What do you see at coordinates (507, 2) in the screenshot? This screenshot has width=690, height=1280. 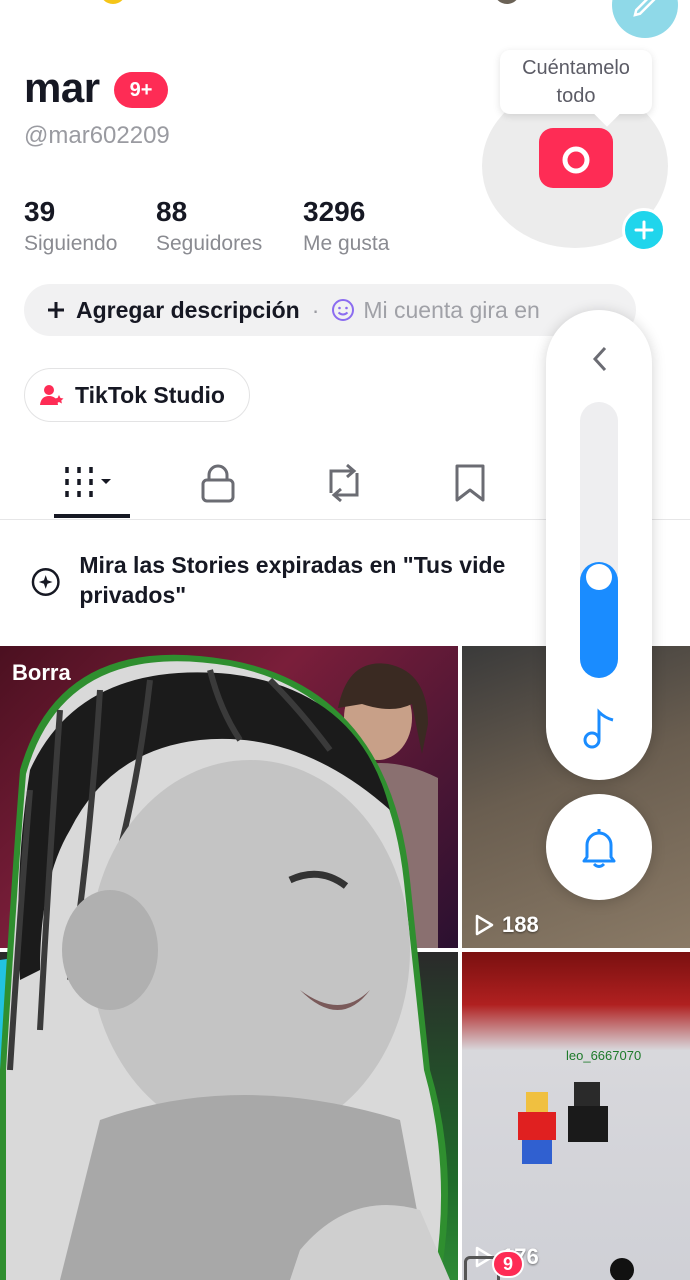 I see `top-partial-avatar` at bounding box center [507, 2].